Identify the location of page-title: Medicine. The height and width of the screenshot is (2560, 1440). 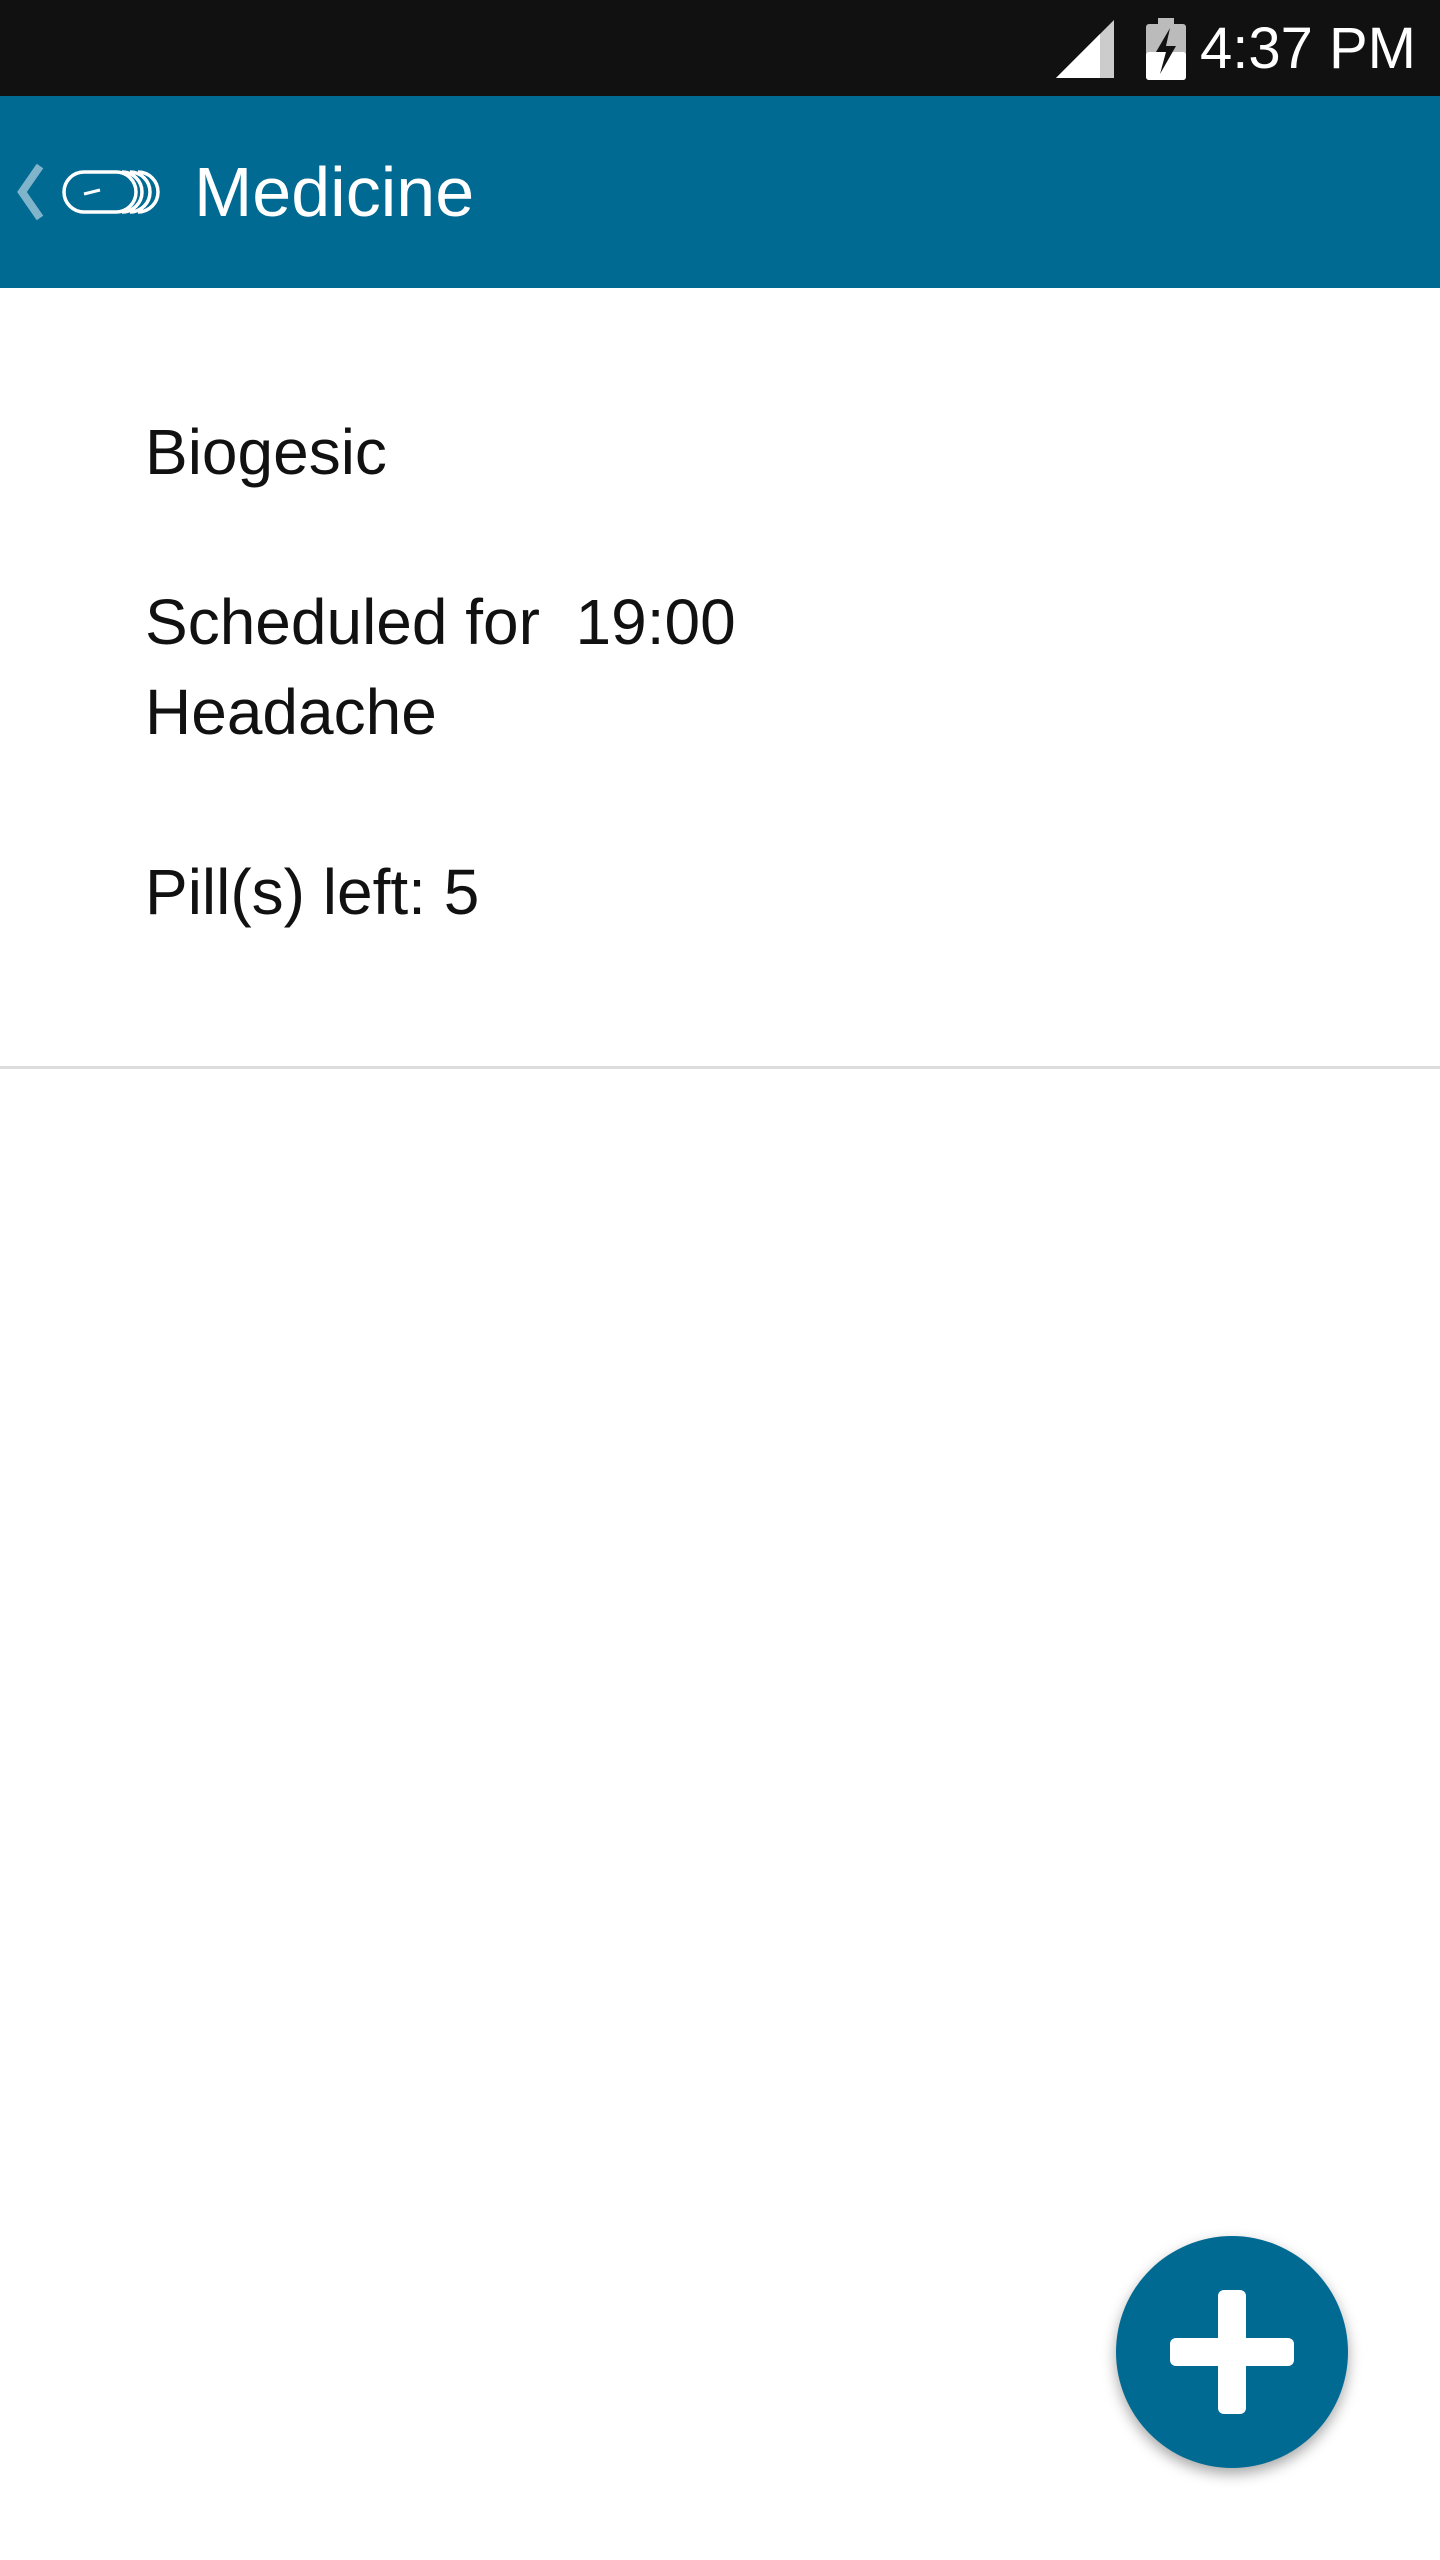
(334, 192).